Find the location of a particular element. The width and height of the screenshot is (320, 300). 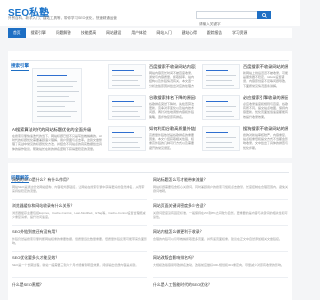

featured-card-title: 百度搜索不收录网站的原因 is located at coordinates (265, 67).